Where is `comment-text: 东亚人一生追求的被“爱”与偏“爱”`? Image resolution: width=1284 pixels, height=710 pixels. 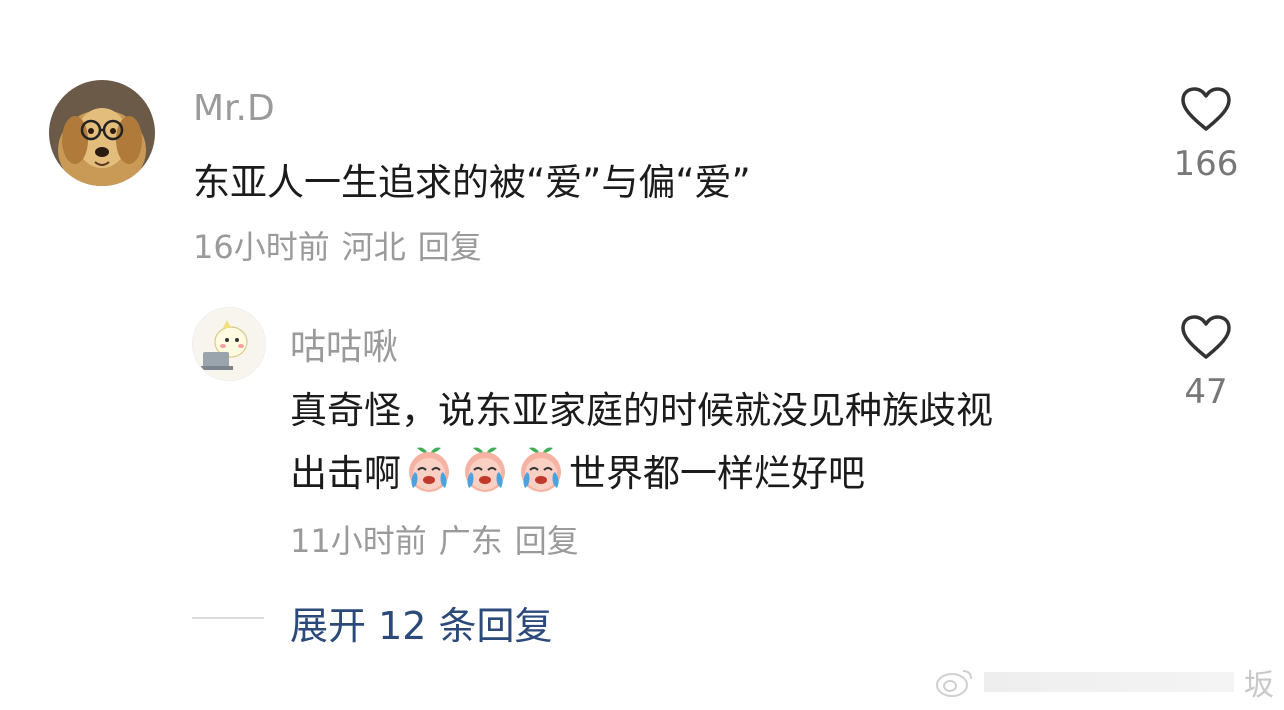
comment-text: 东亚人一生追求的被“爱”与偏“爱” is located at coordinates (472, 182).